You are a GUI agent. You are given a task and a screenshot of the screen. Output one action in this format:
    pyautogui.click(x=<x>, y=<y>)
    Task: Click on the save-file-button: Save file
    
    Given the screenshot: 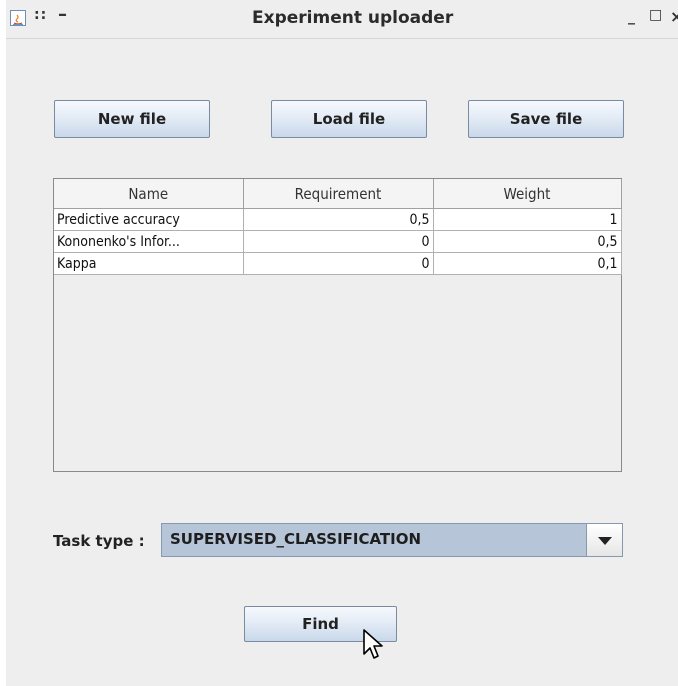 What is the action you would take?
    pyautogui.click(x=546, y=119)
    